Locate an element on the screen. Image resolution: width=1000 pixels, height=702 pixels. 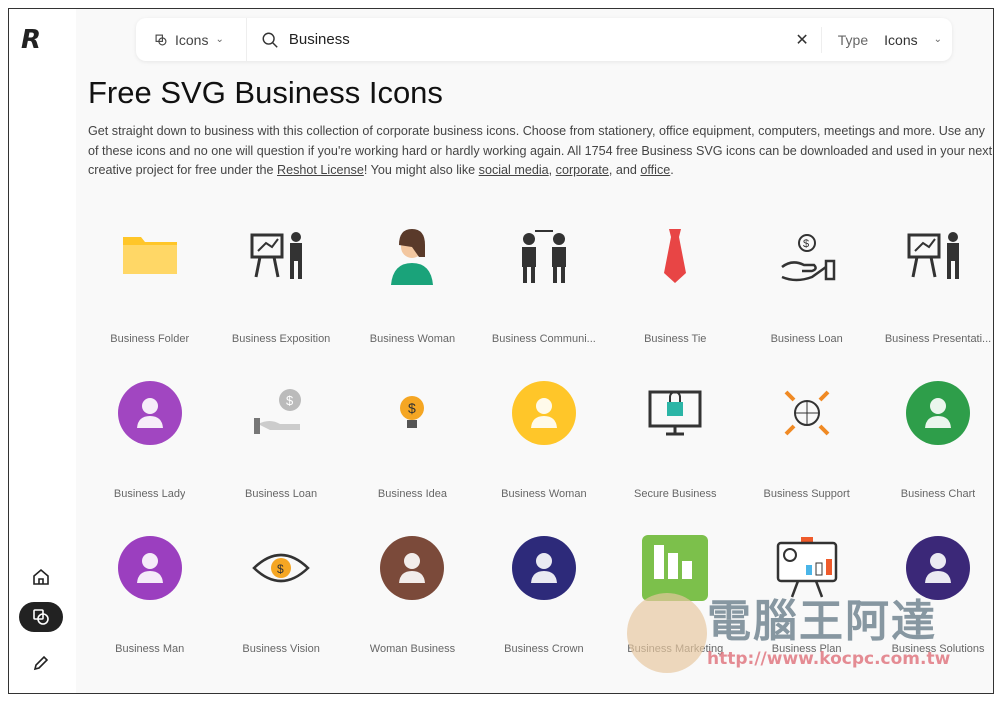
category-label: Icons is located at coordinates (192, 39).